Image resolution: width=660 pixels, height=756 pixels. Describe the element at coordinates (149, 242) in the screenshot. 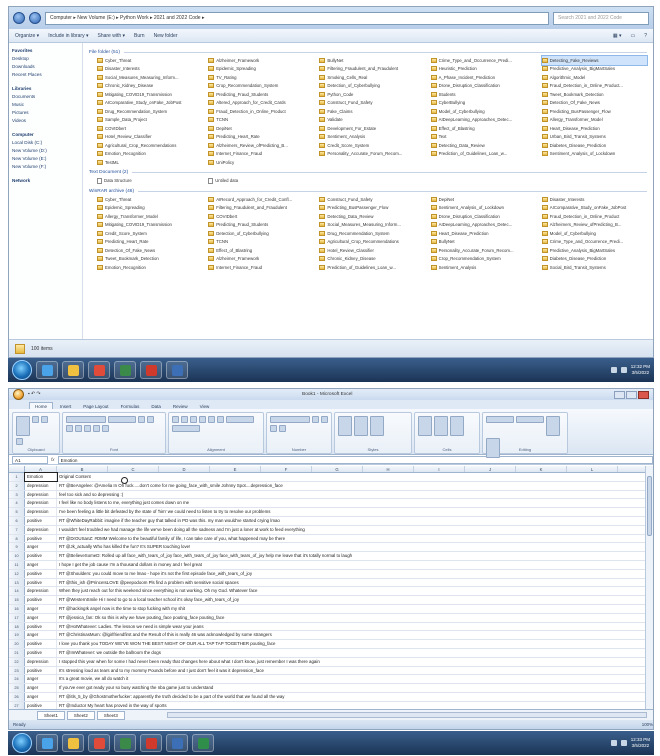

I see `archives-item: Predicting_Heart_Rate` at that location.